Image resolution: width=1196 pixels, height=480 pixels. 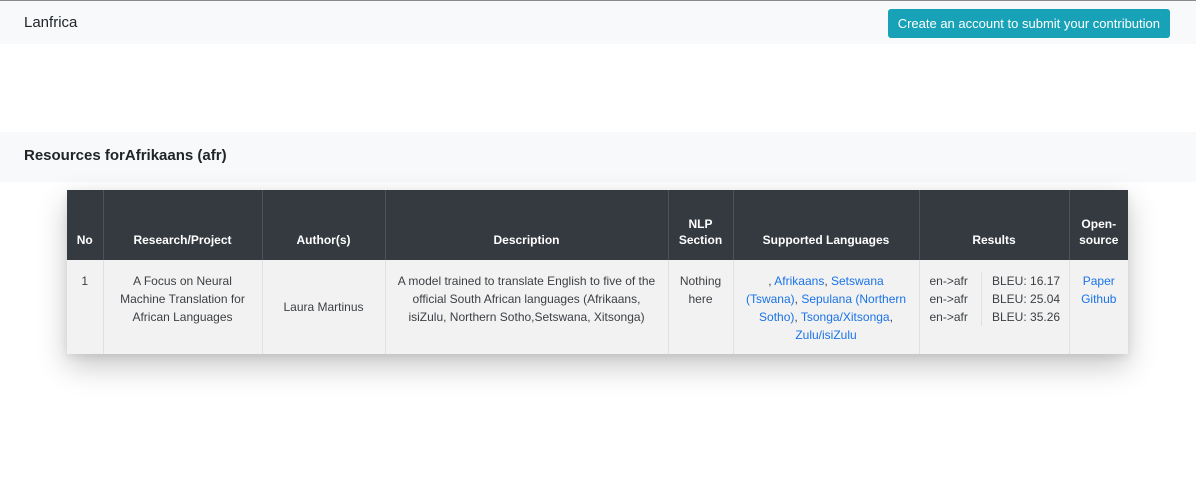 I want to click on col-header-nlp-section: NLP Section, so click(x=700, y=225).